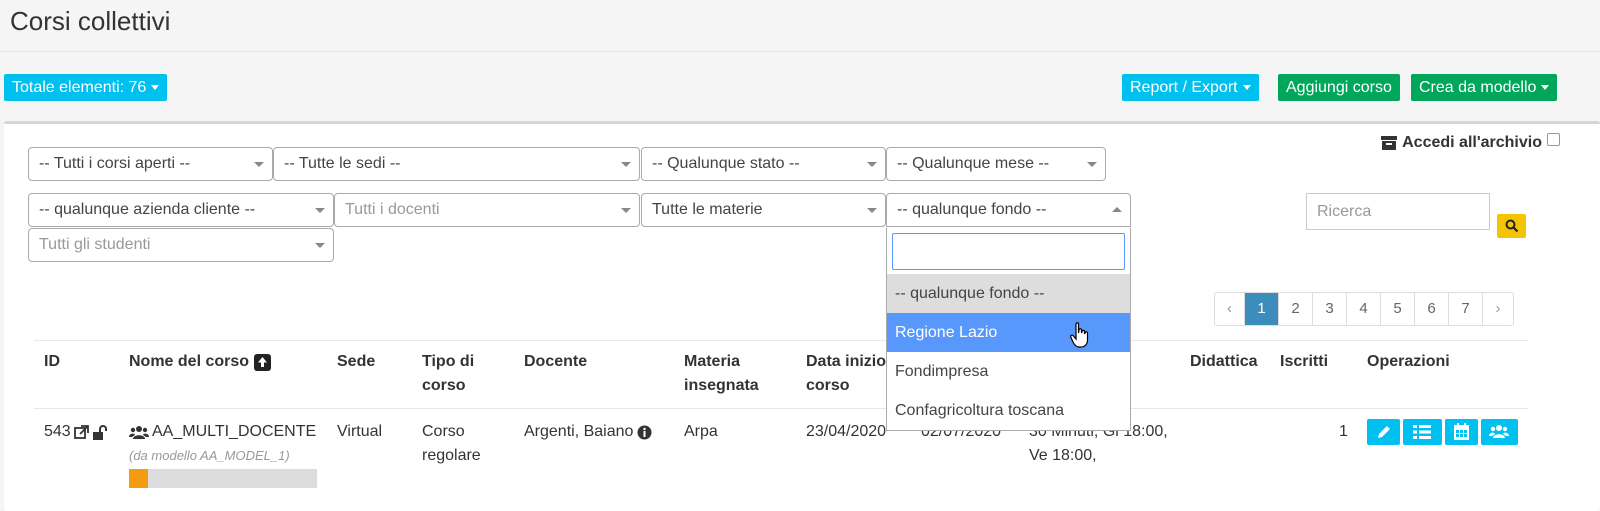 This screenshot has width=1600, height=511. Describe the element at coordinates (1296, 309) in the screenshot. I see `pagination-page: 2` at that location.